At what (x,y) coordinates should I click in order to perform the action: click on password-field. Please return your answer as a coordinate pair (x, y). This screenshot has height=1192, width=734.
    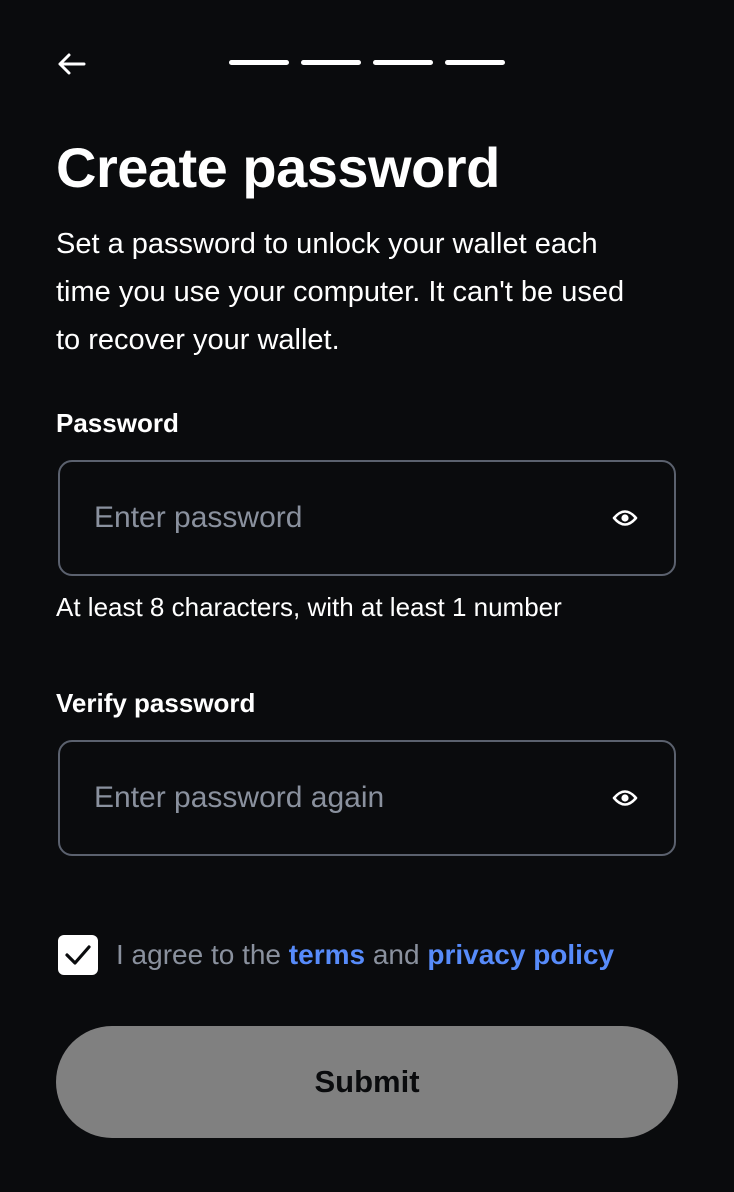
    Looking at the image, I should click on (367, 518).